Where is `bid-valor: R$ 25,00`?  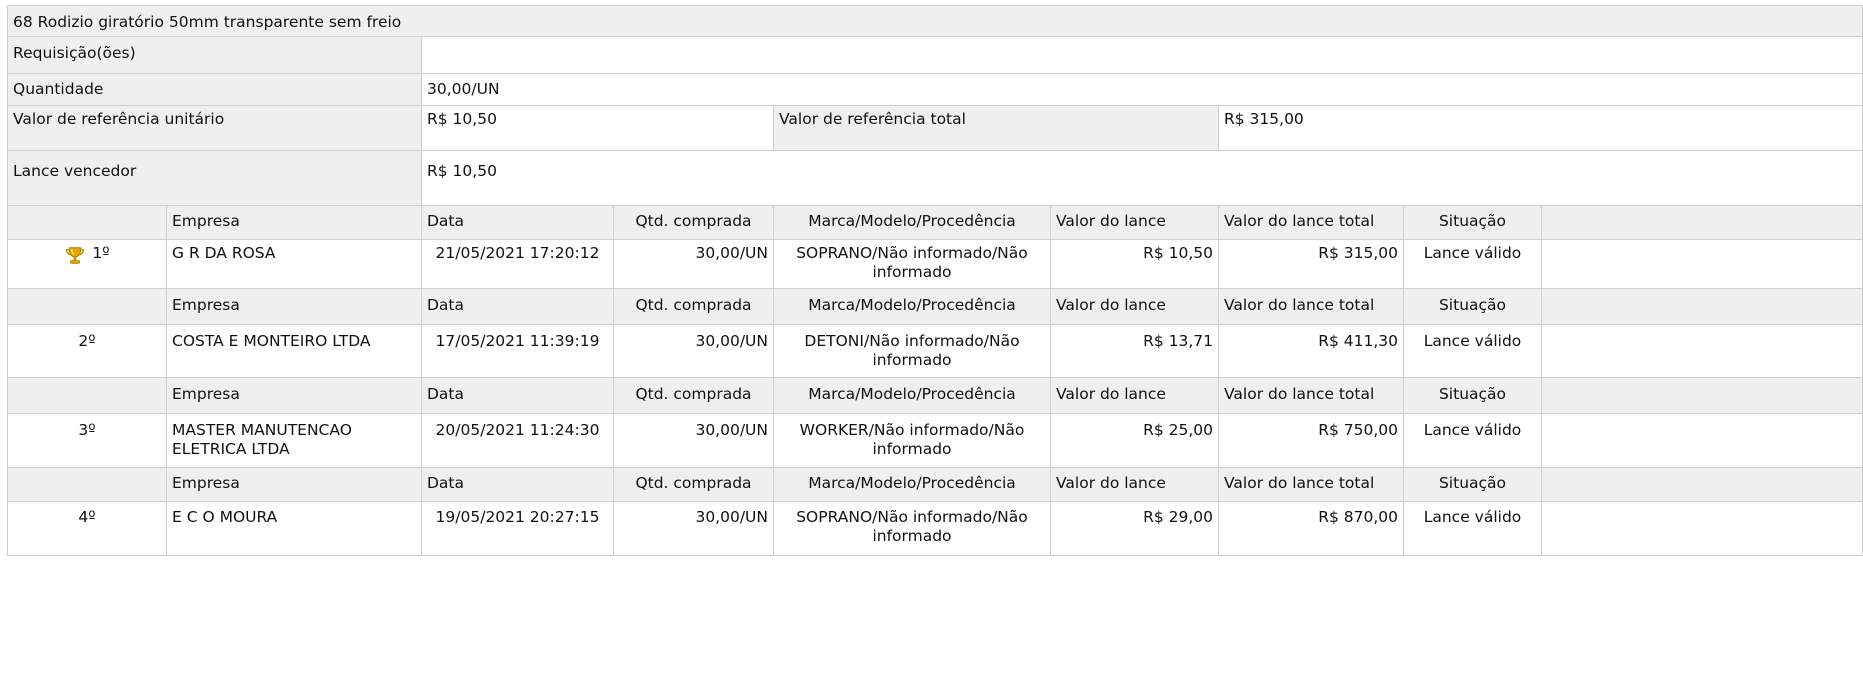 bid-valor: R$ 25,00 is located at coordinates (1135, 441).